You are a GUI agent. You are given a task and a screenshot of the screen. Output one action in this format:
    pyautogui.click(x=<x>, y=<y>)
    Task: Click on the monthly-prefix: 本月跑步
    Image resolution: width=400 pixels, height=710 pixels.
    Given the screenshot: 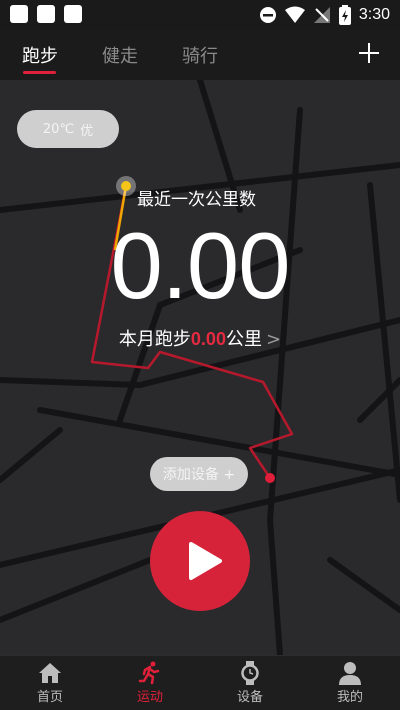 What is the action you would take?
    pyautogui.click(x=154, y=339)
    